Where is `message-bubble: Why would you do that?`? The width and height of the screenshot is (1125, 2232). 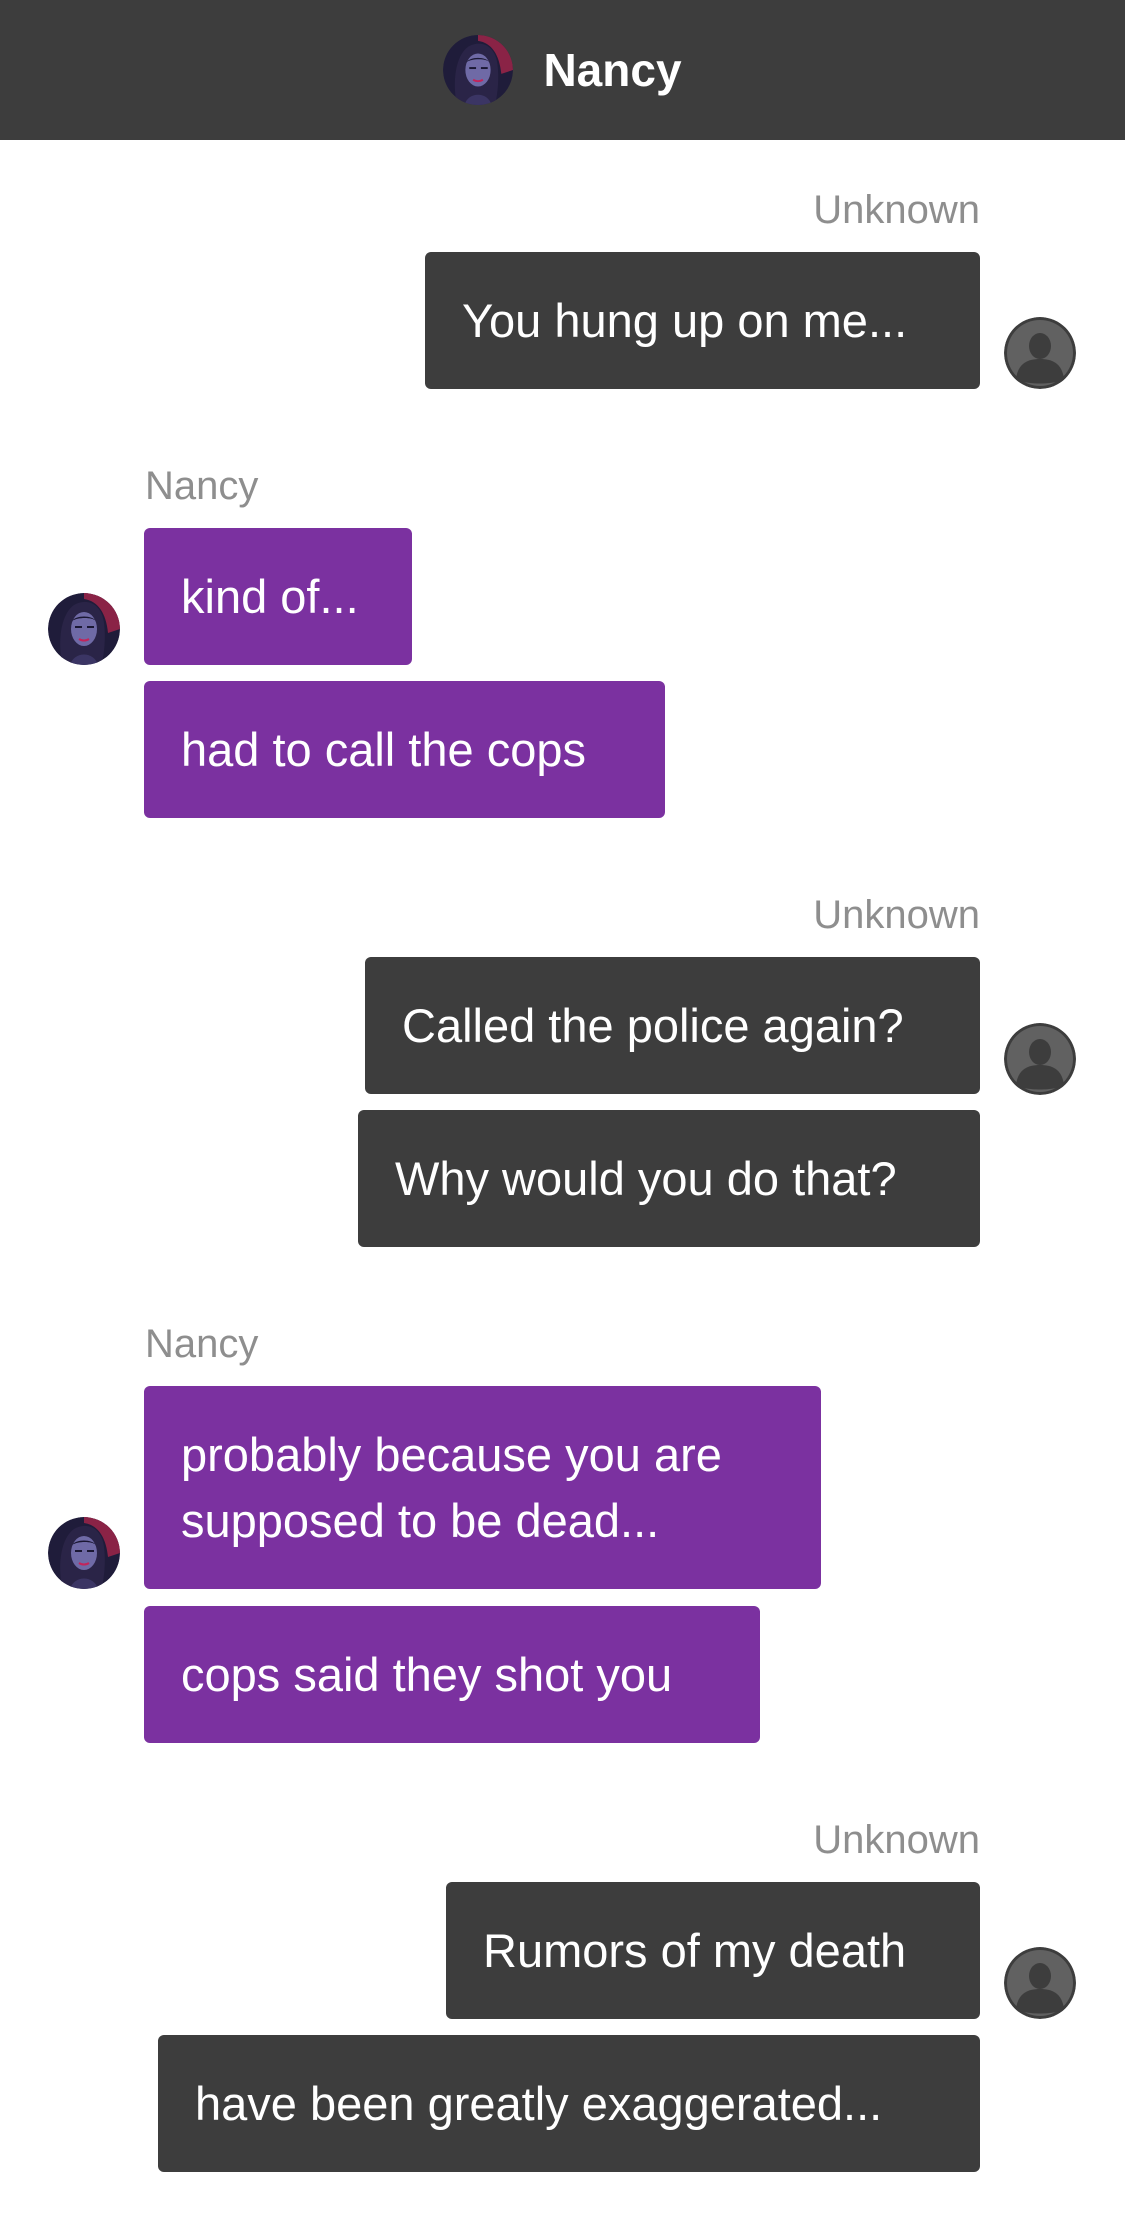
message-bubble: Why would you do that? is located at coordinates (669, 1178).